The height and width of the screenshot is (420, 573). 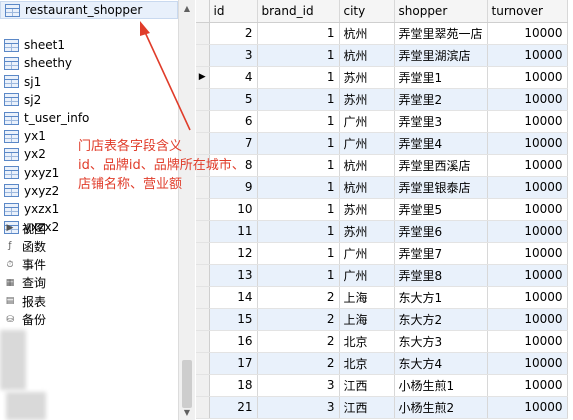 What do you see at coordinates (233, 275) in the screenshot?
I see `cell-id: 13` at bounding box center [233, 275].